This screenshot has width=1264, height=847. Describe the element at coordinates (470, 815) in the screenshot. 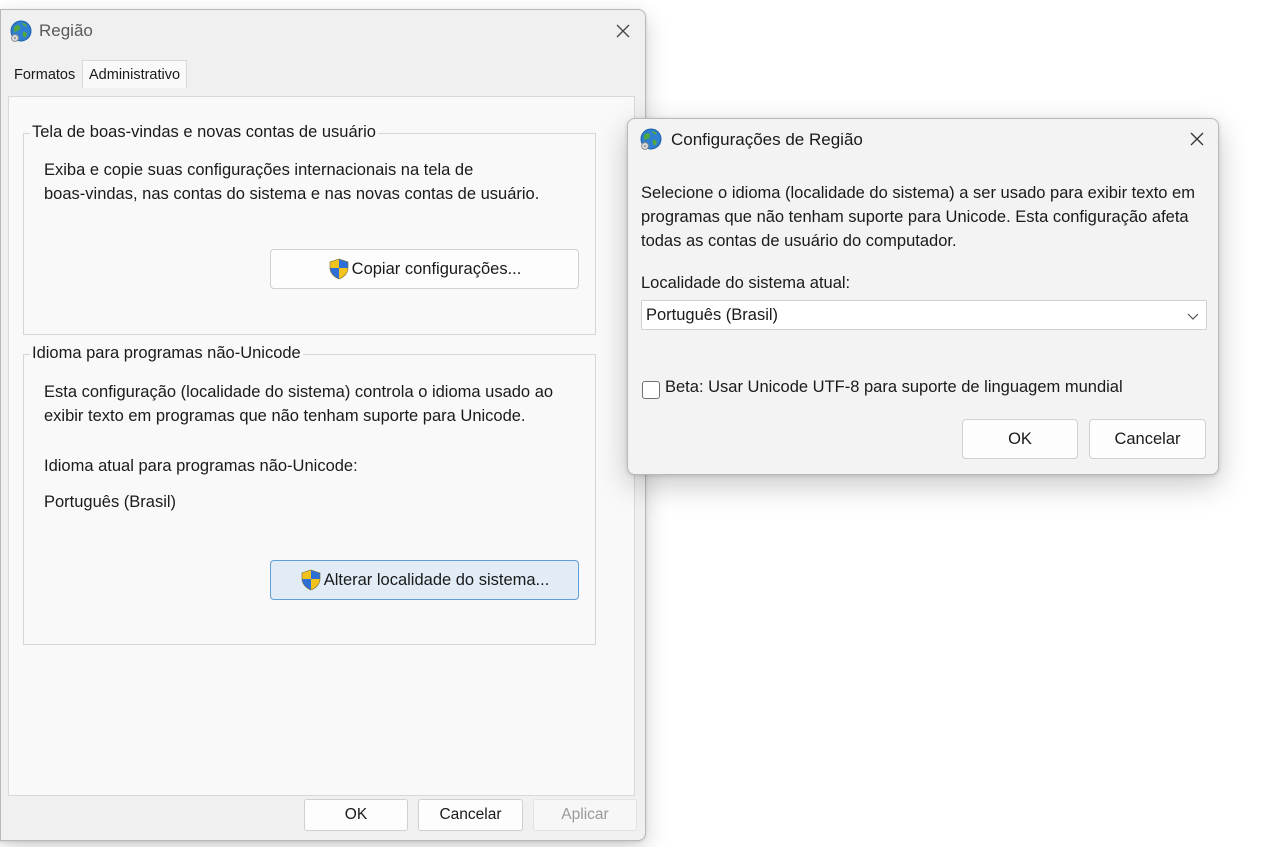

I see `cancel-button: Cancelar` at that location.